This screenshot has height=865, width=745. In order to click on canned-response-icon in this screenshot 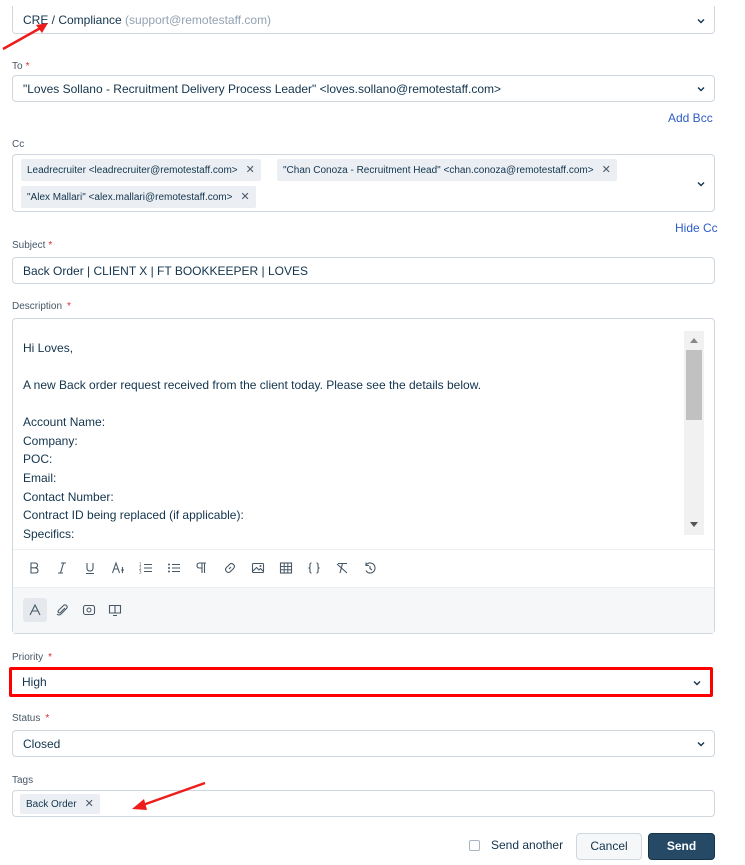, I will do `click(89, 610)`.